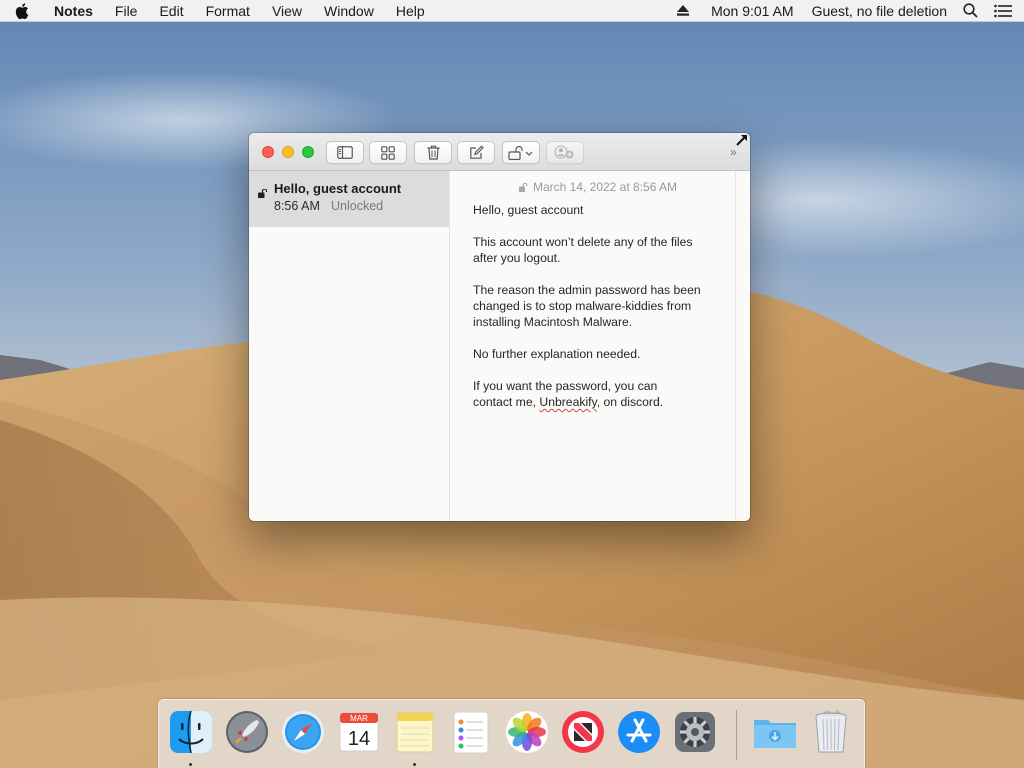  I want to click on menu-app-name: Notes, so click(74, 11).